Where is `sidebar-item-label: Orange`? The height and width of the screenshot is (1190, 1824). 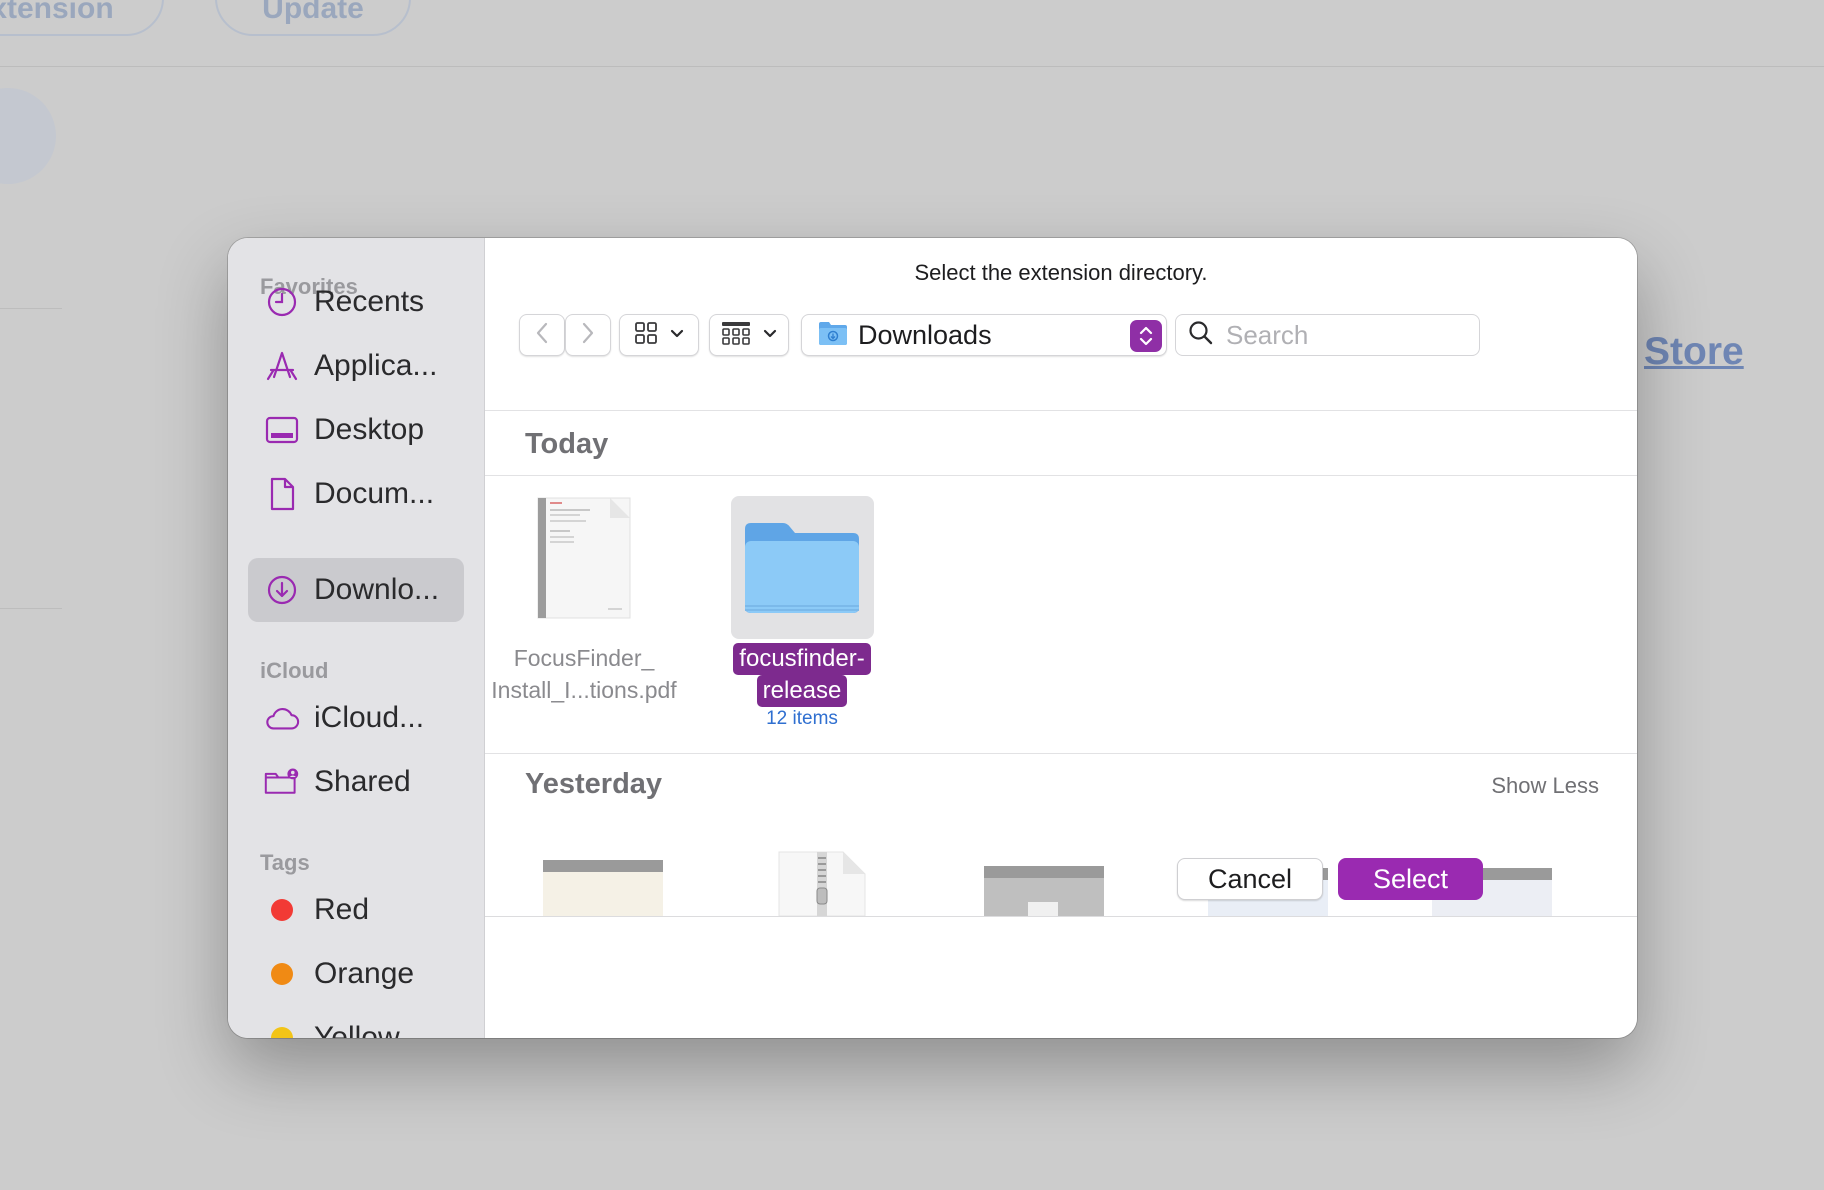 sidebar-item-label: Orange is located at coordinates (364, 973).